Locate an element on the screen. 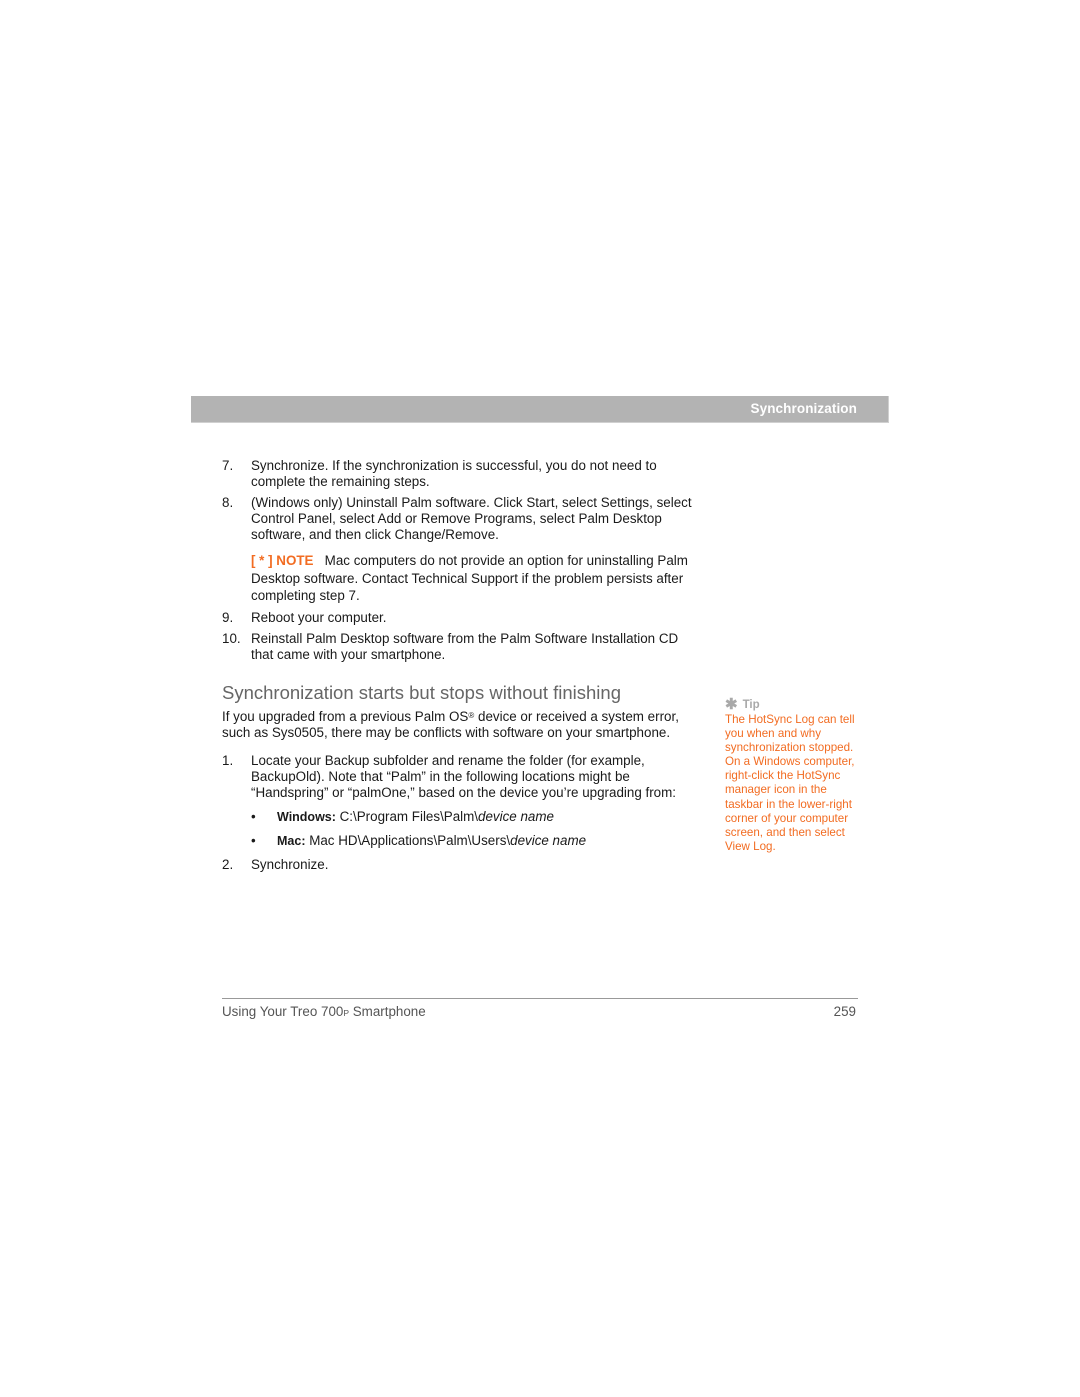 The image size is (1080, 1397). section-header-title: Synchronization is located at coordinates (803, 408).